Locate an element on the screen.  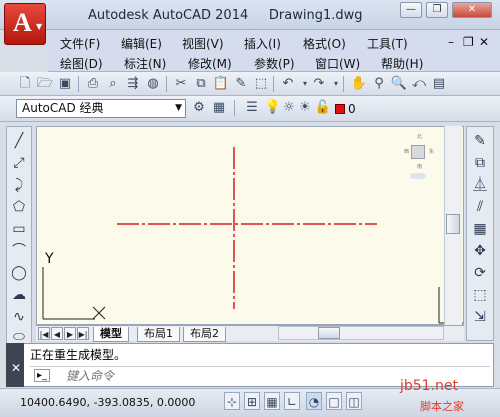
next-tab-button: ▶ is located at coordinates (70, 333).